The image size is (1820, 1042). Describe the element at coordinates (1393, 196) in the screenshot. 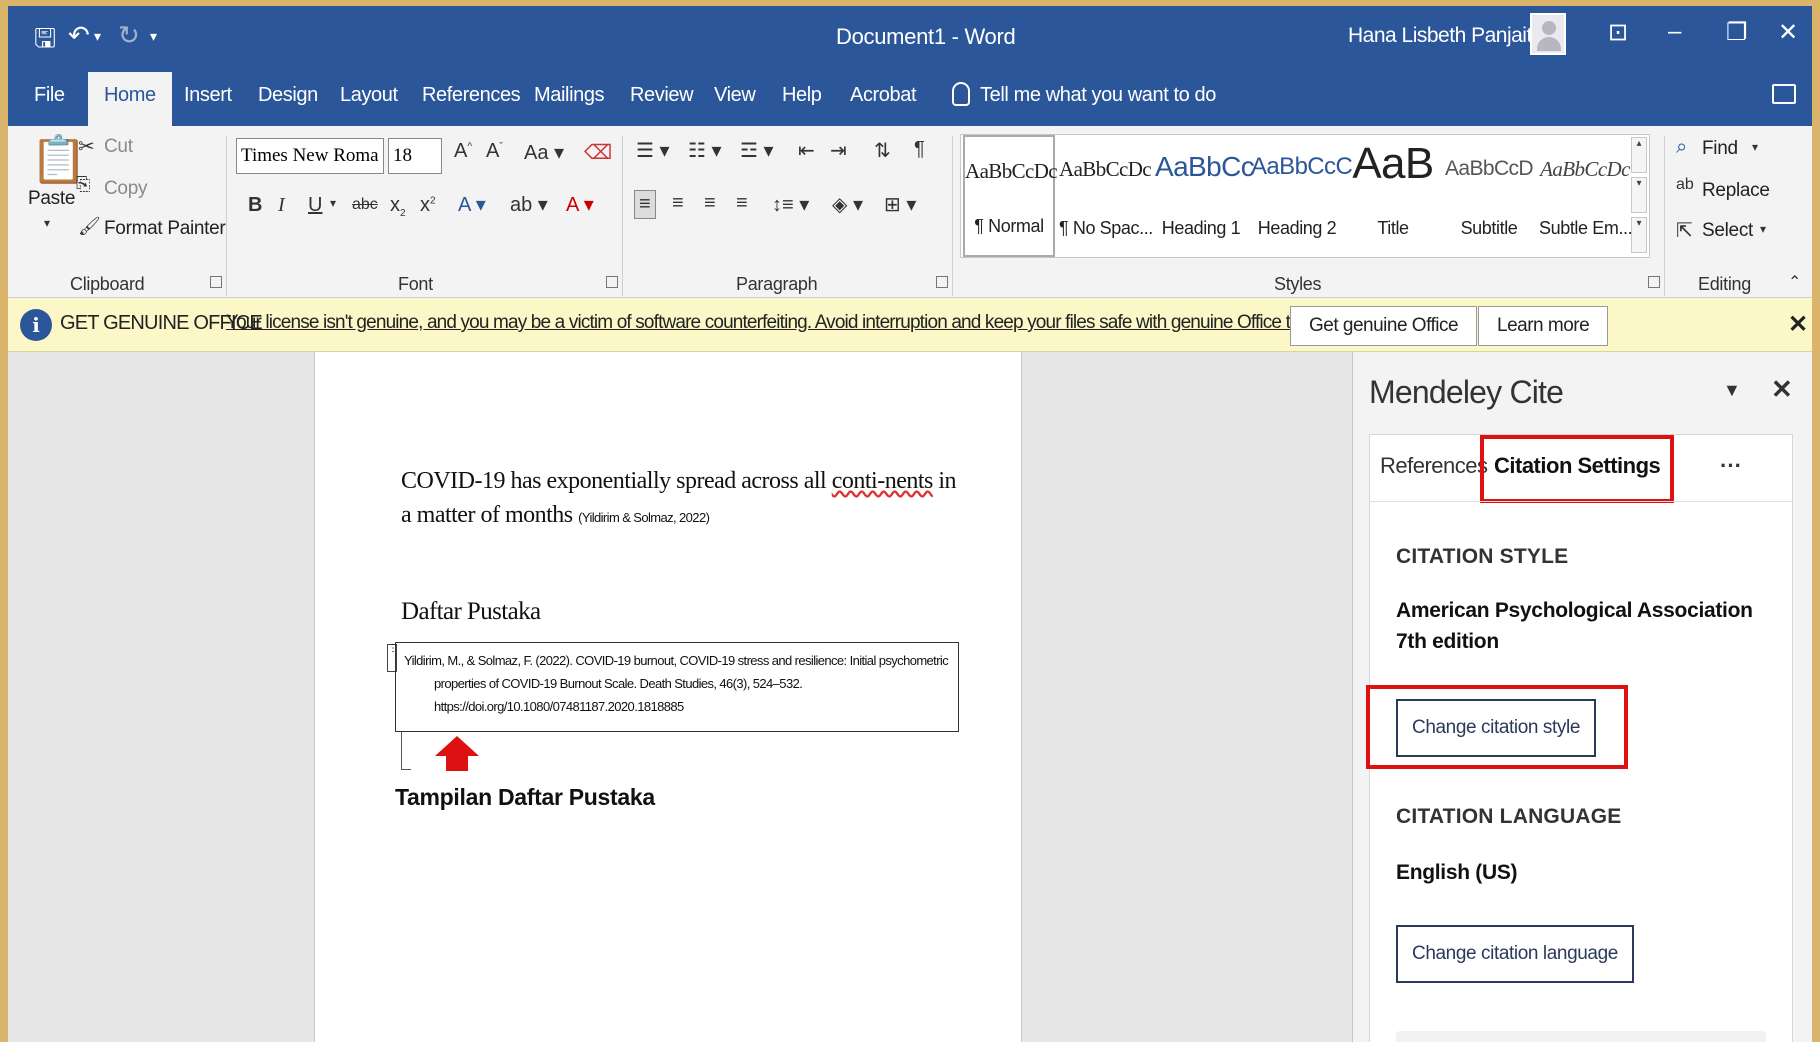

I see `style-title: AaB Title` at that location.